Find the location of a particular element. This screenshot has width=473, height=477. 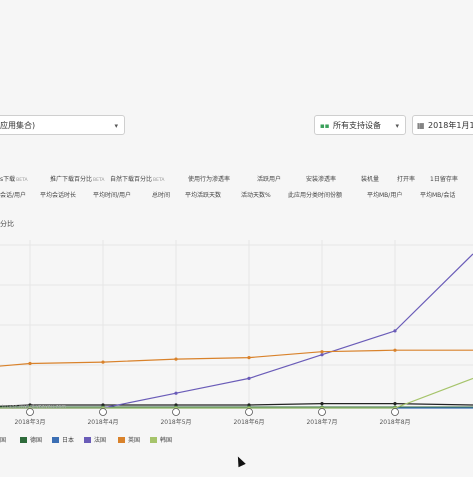

legend-item: 国 is located at coordinates (3, 439).